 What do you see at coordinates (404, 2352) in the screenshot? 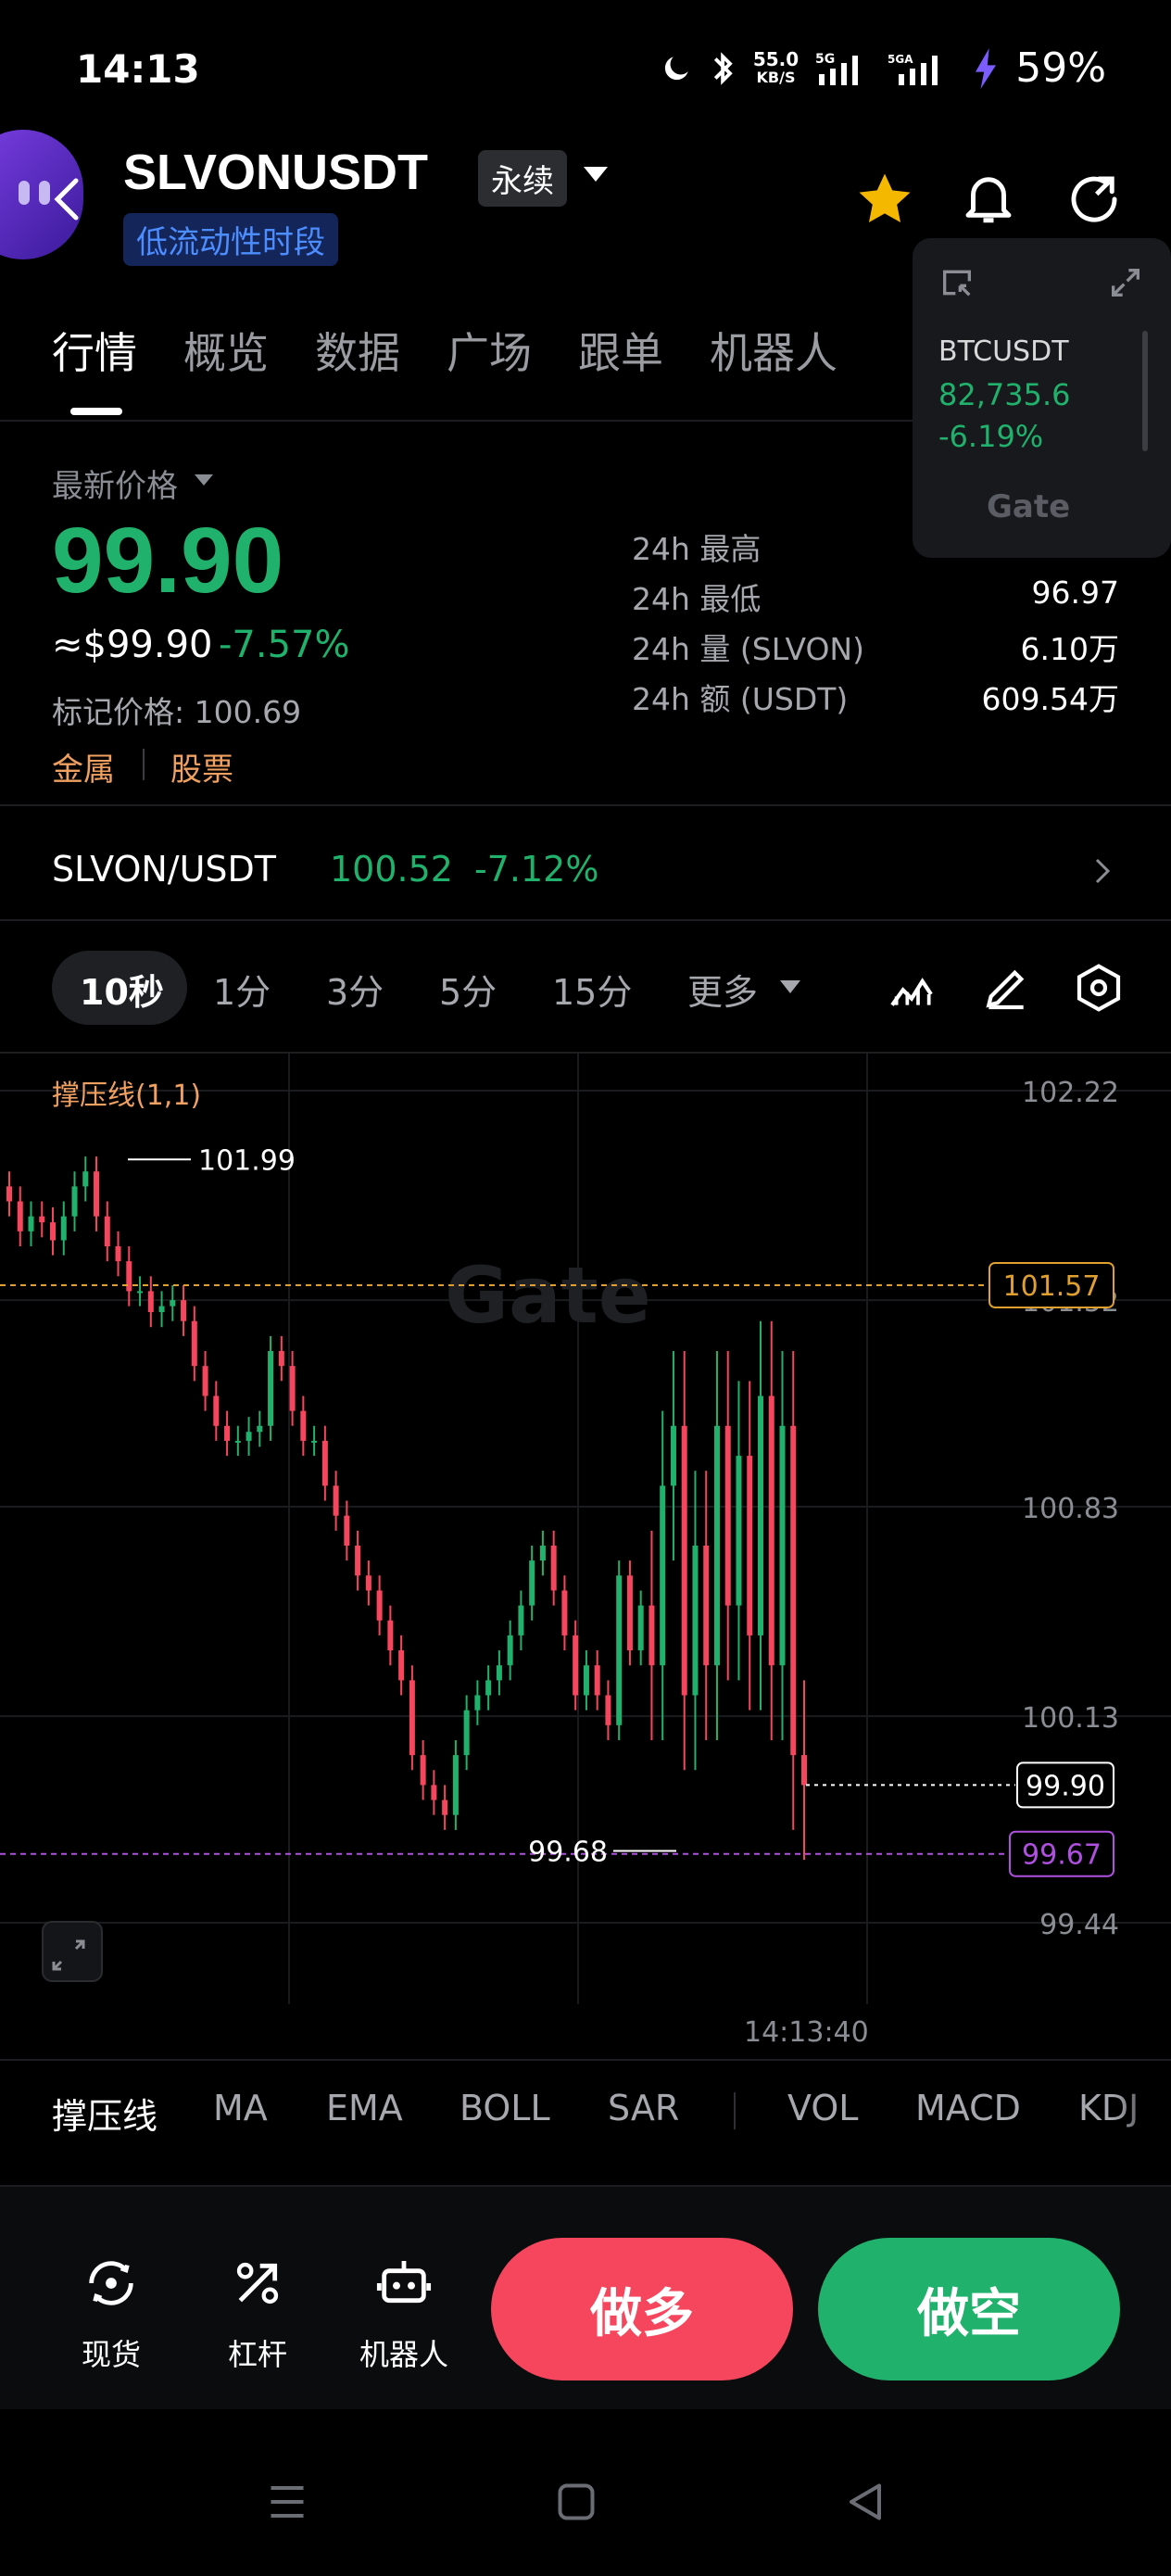
I see `robot-label: 机器人` at bounding box center [404, 2352].